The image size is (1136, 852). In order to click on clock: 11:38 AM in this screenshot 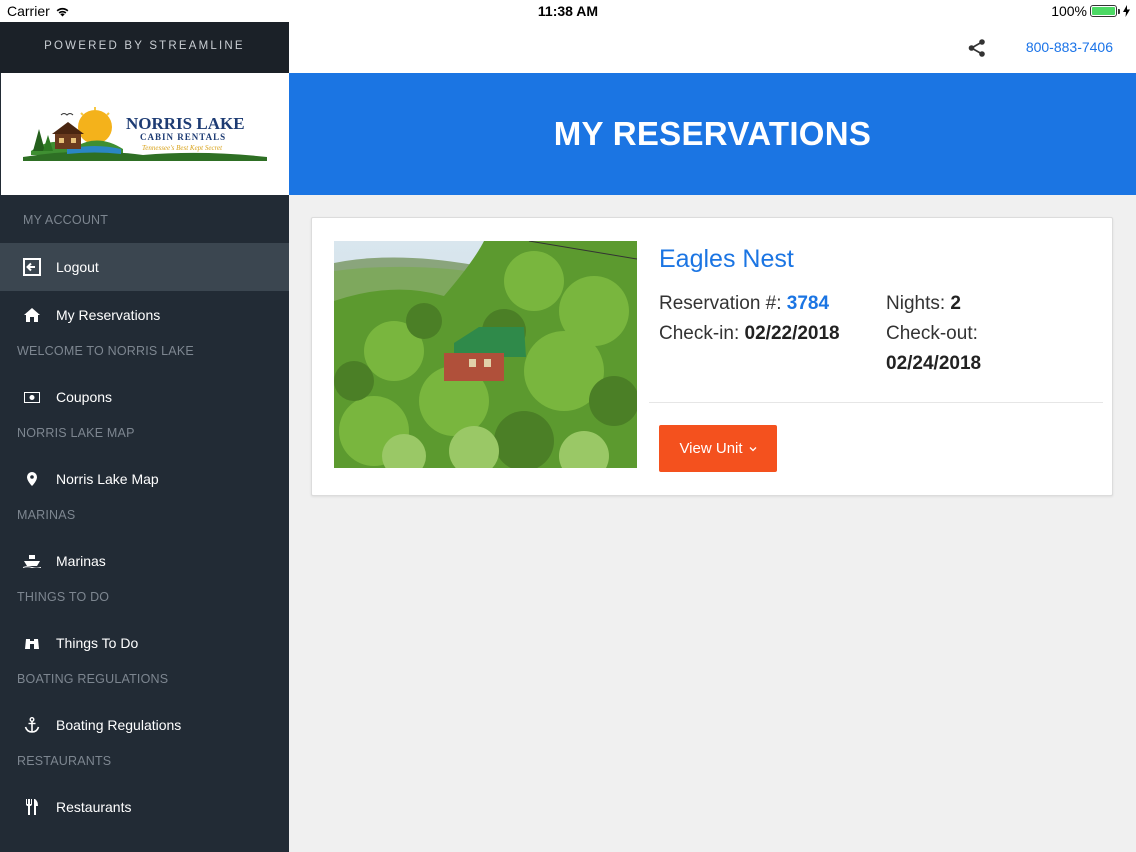, I will do `click(568, 11)`.